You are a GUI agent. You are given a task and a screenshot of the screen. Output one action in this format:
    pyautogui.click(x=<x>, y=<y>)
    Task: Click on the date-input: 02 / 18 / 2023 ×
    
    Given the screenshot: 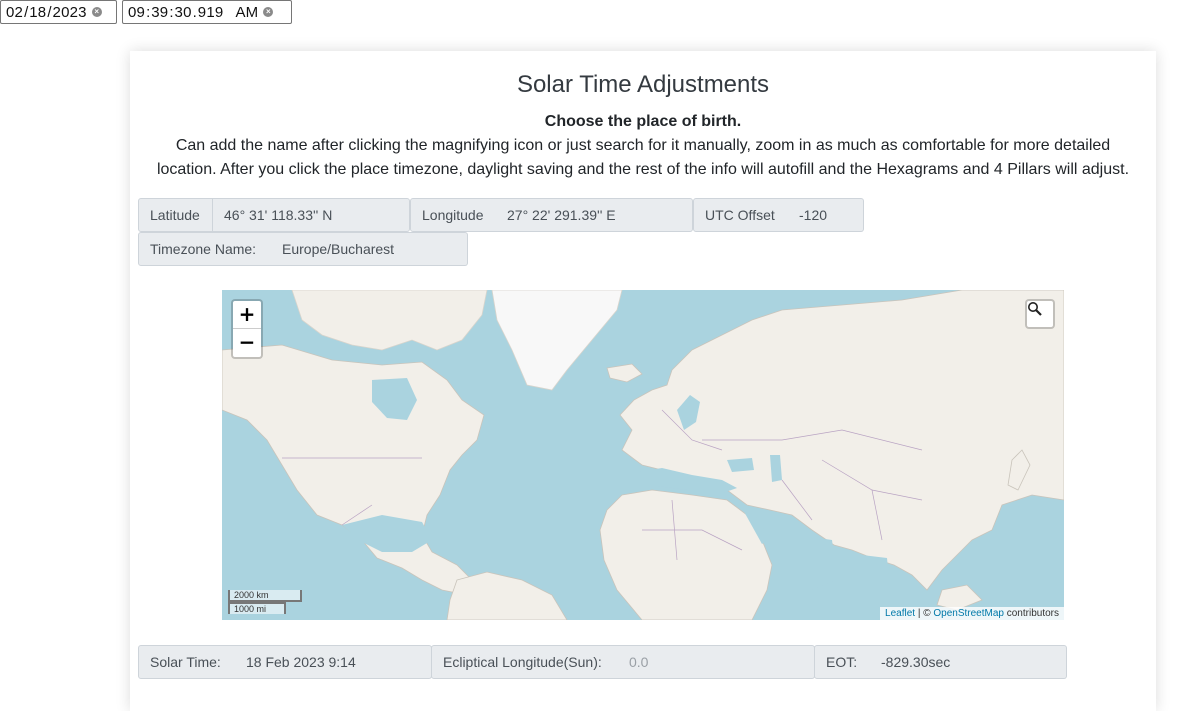 What is the action you would take?
    pyautogui.click(x=58, y=12)
    